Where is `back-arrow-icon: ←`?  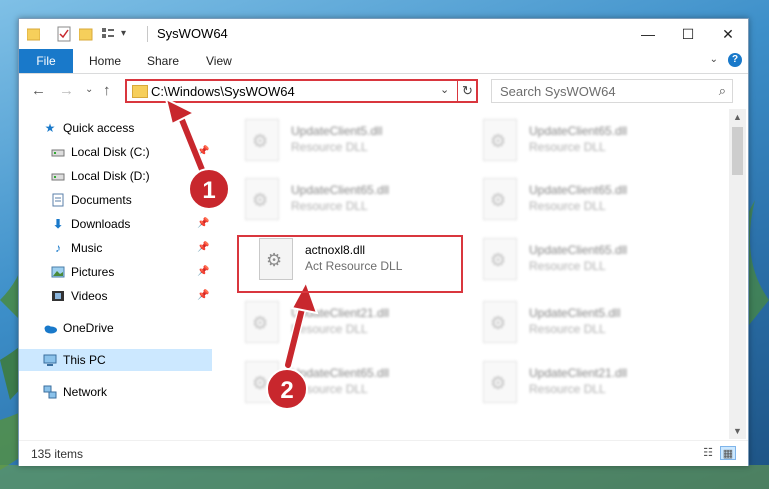 back-arrow-icon: ← is located at coordinates (38, 90).